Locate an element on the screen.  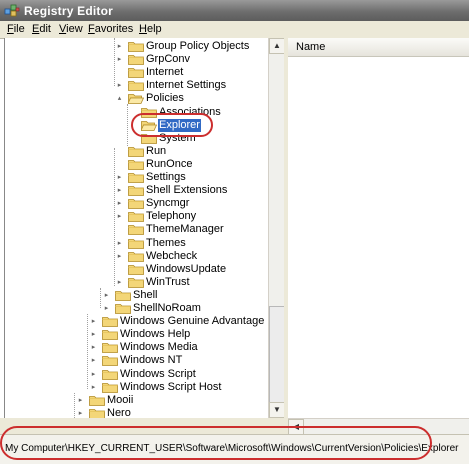
tree-item: ▸ Windows NT is located at coordinates (178, 360).